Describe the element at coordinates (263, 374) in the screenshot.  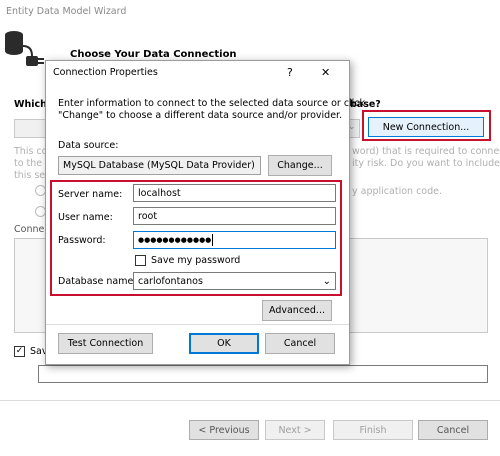
I see `wizard-save-name-field` at that location.